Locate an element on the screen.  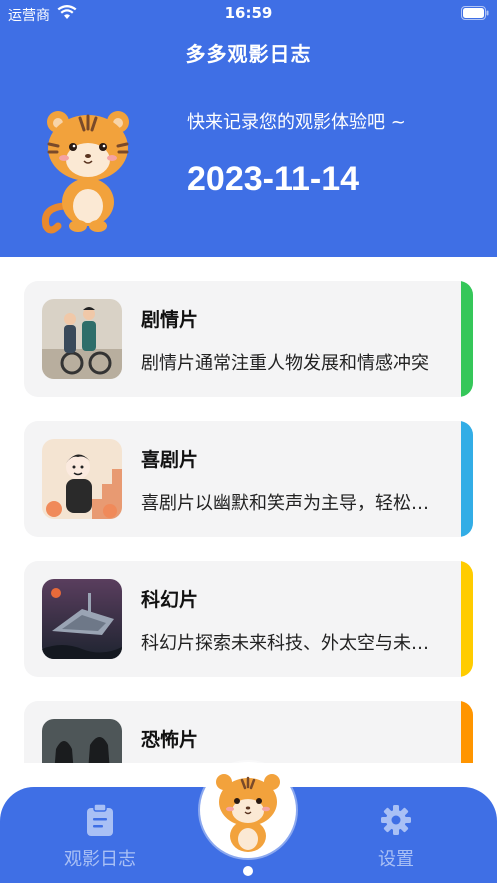
battery-icon is located at coordinates (475, 13).